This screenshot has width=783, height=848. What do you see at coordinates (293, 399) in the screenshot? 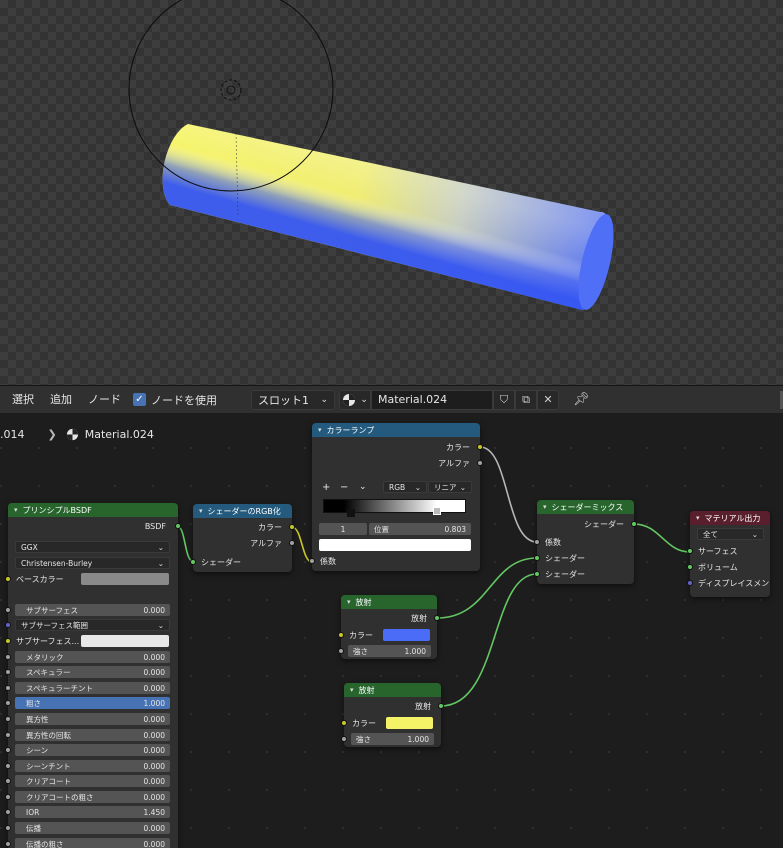
I see `slot-dropdown: スロット1 ⌄` at bounding box center [293, 399].